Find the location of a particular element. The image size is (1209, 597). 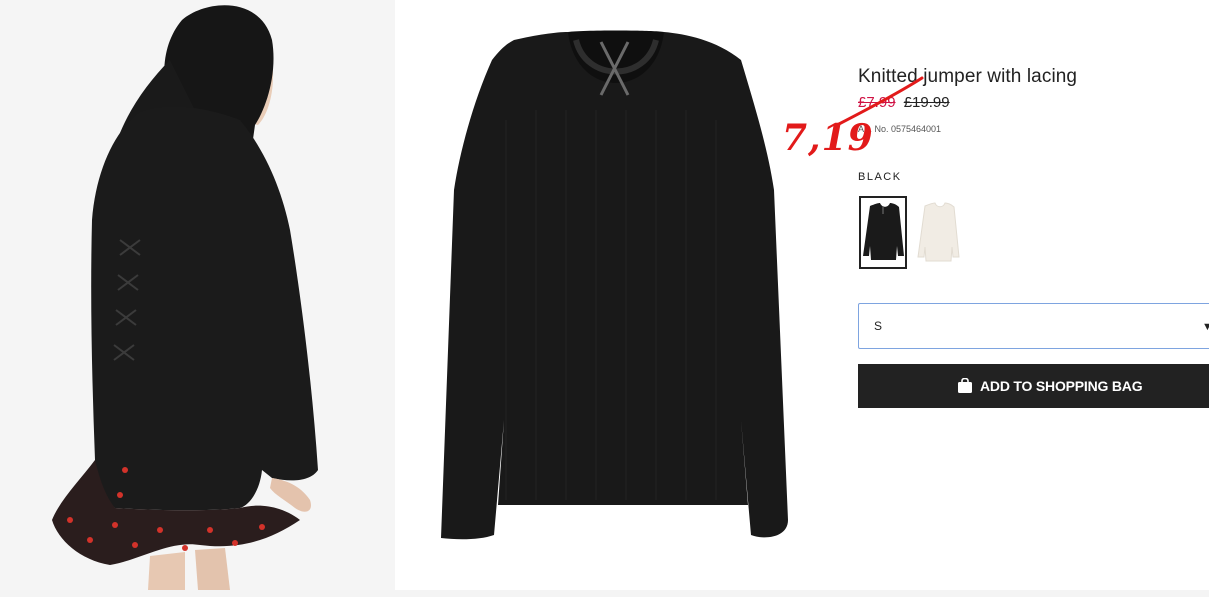

white-jumper-thumbnail is located at coordinates (938, 232).